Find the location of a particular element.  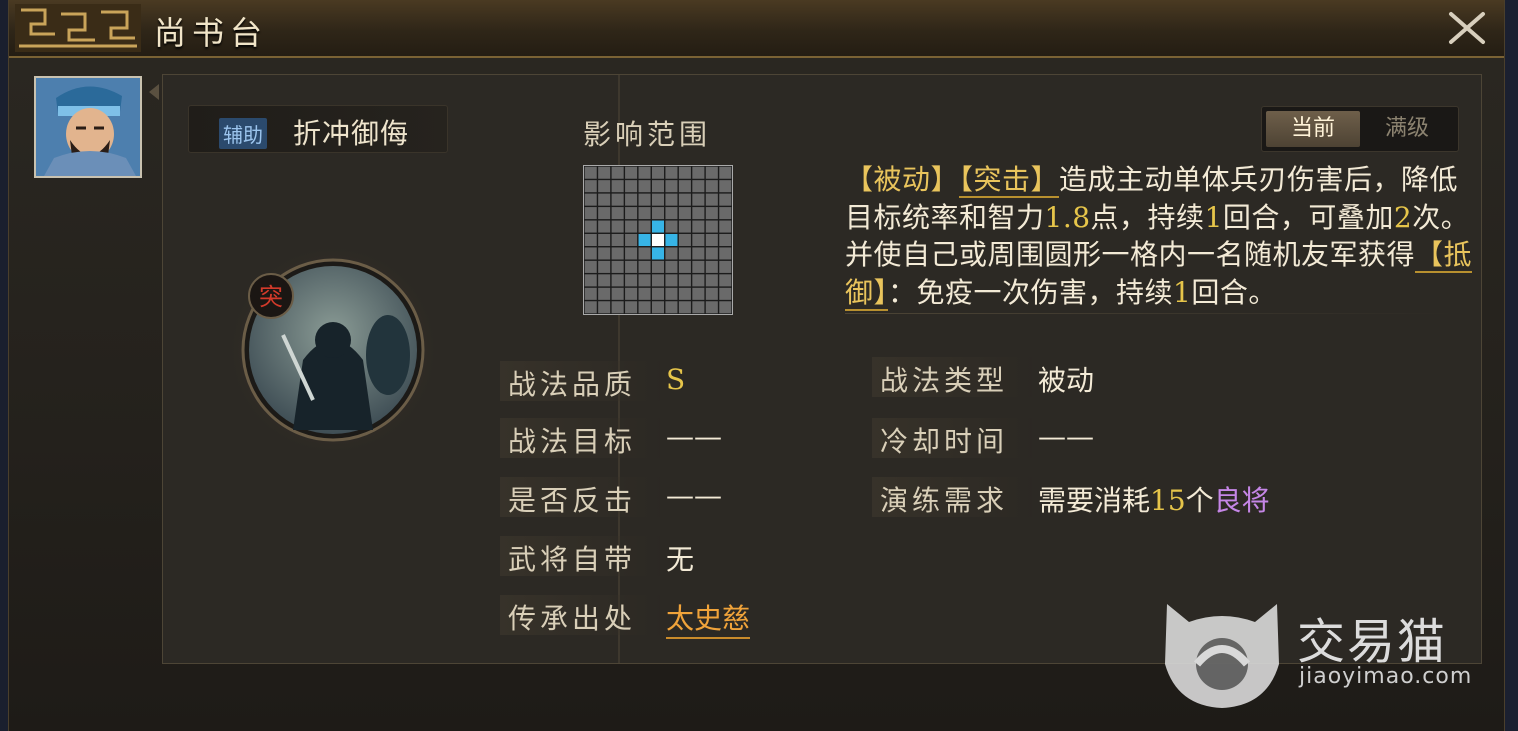

drill-prefix: 需要消耗 is located at coordinates (1094, 500).